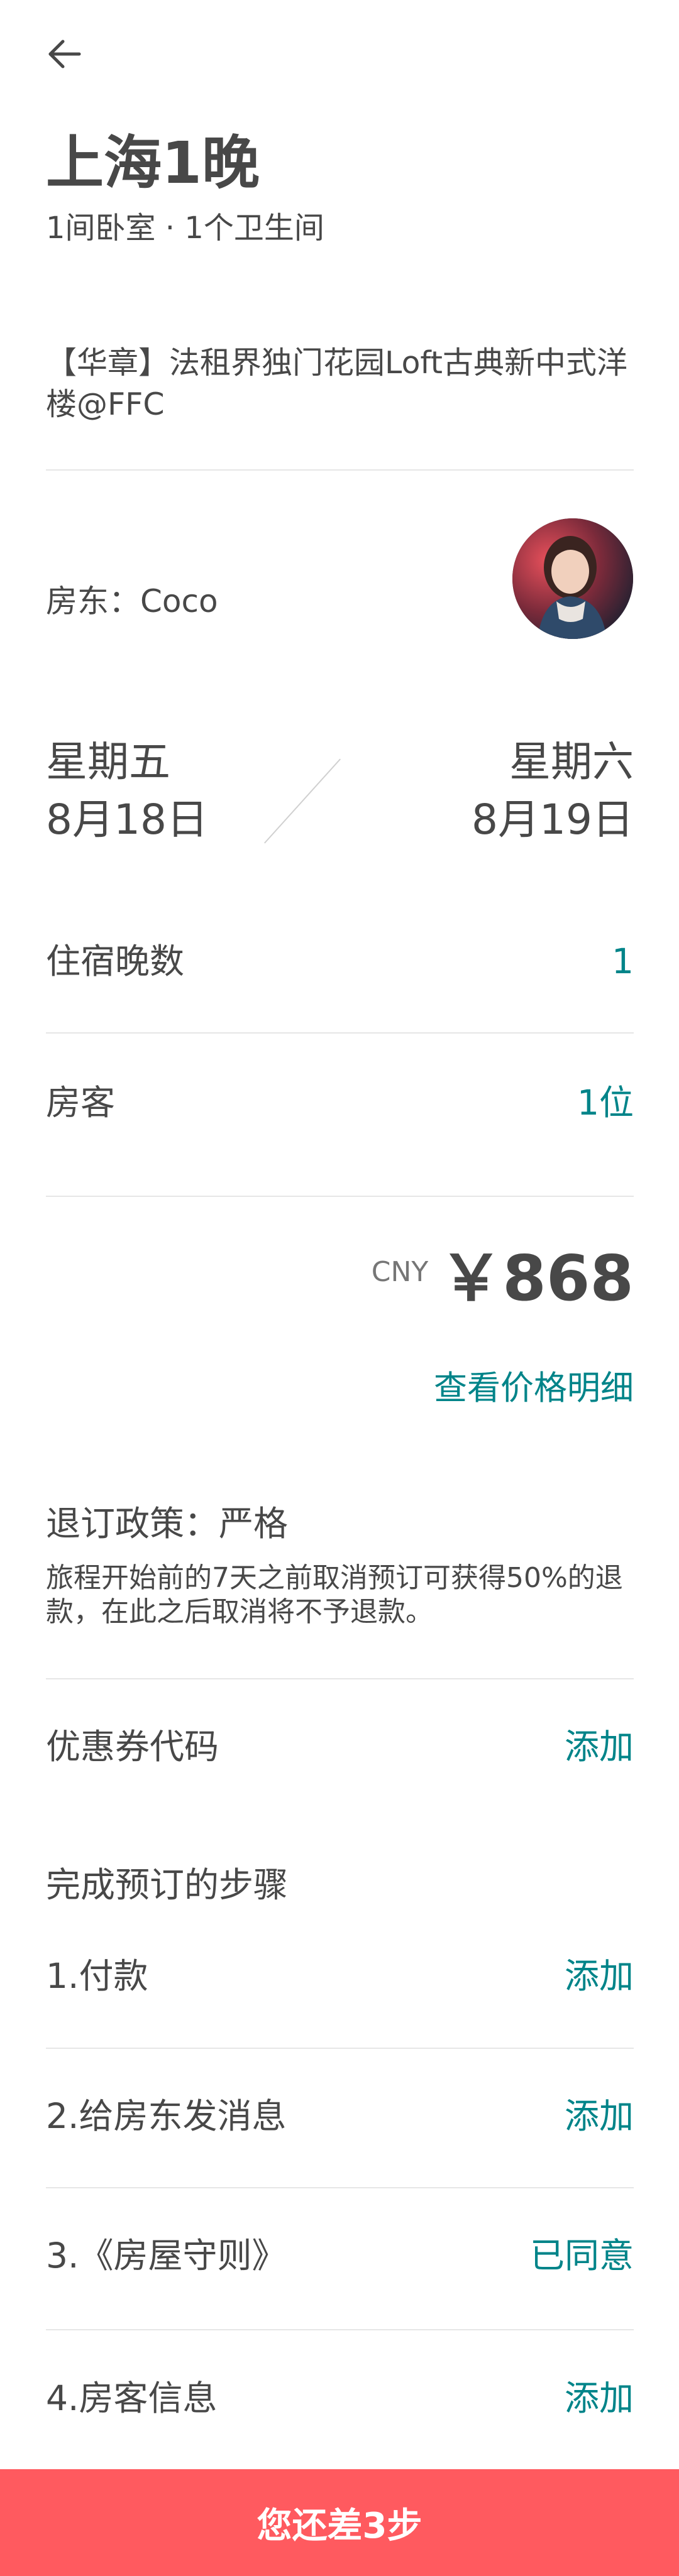 This screenshot has height=2576, width=679. I want to click on checkin-date: 8月18日, so click(127, 820).